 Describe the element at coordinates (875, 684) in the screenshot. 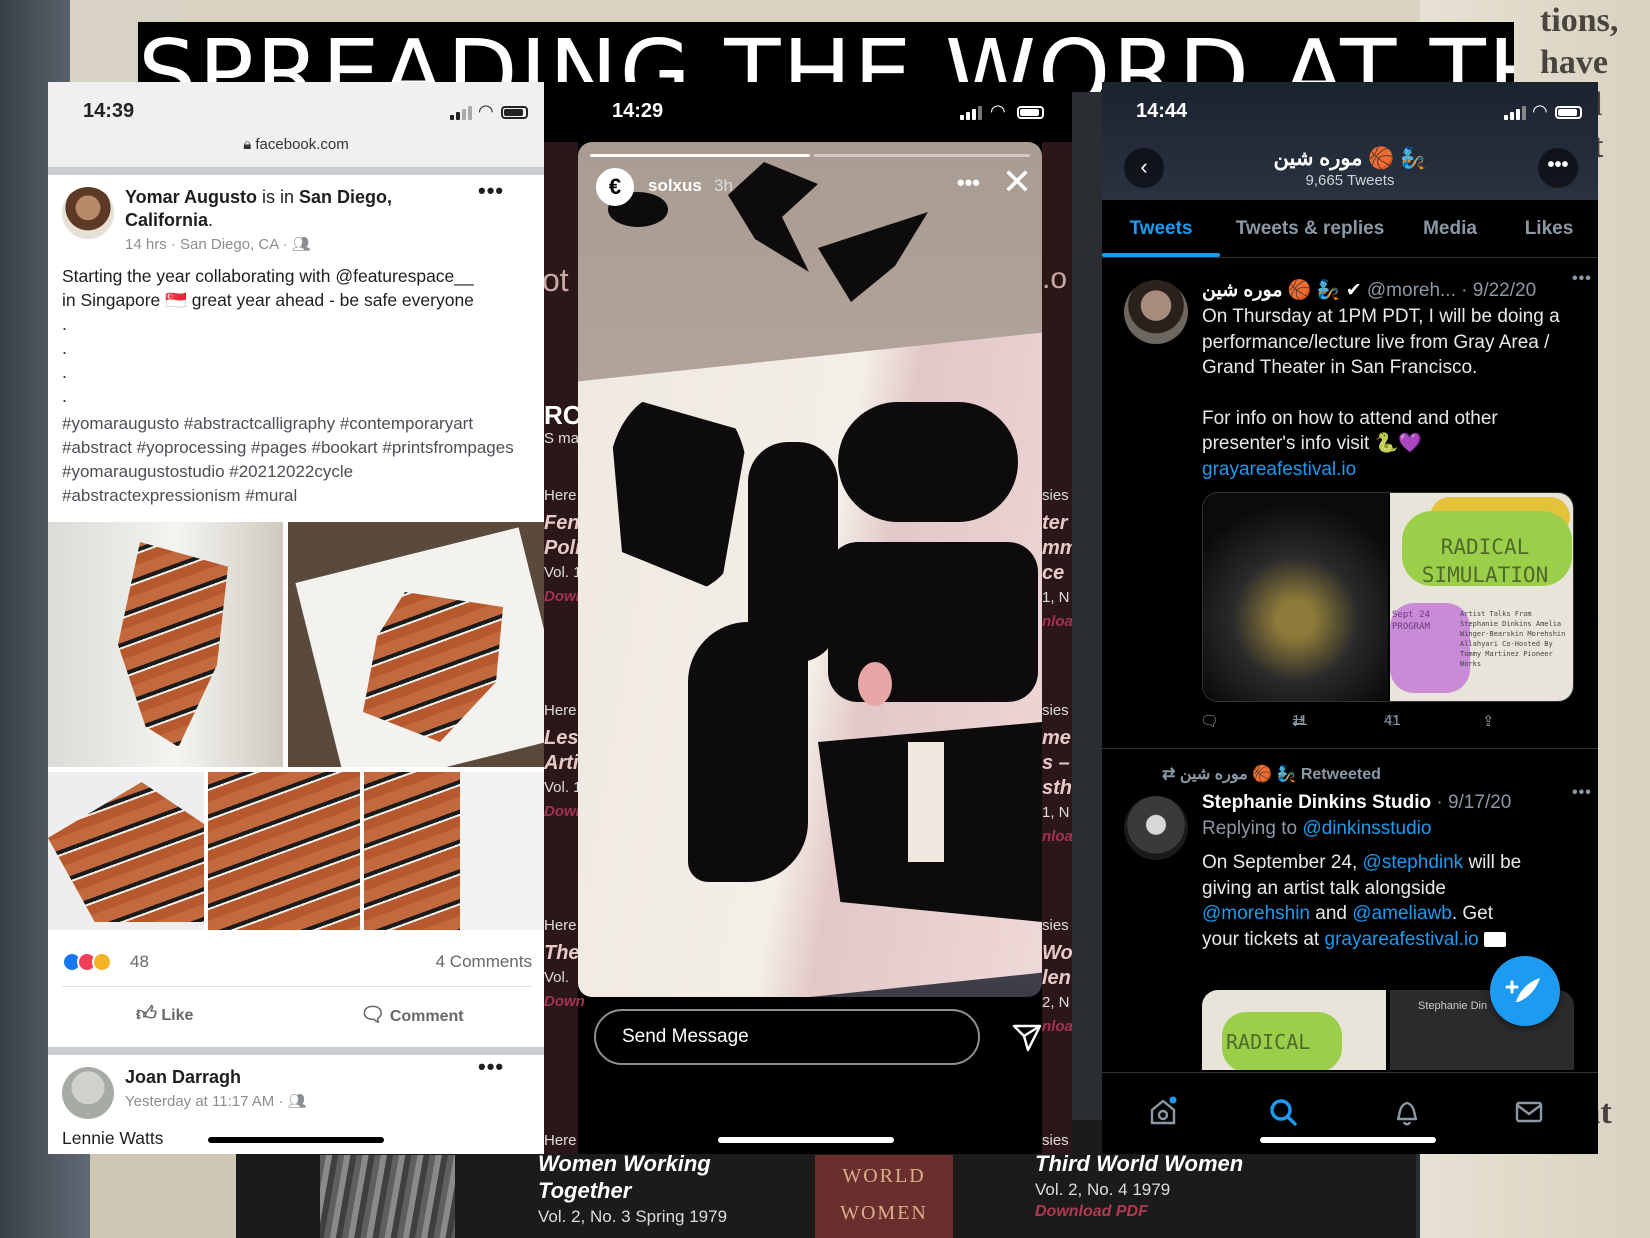

I see `page-gap` at that location.